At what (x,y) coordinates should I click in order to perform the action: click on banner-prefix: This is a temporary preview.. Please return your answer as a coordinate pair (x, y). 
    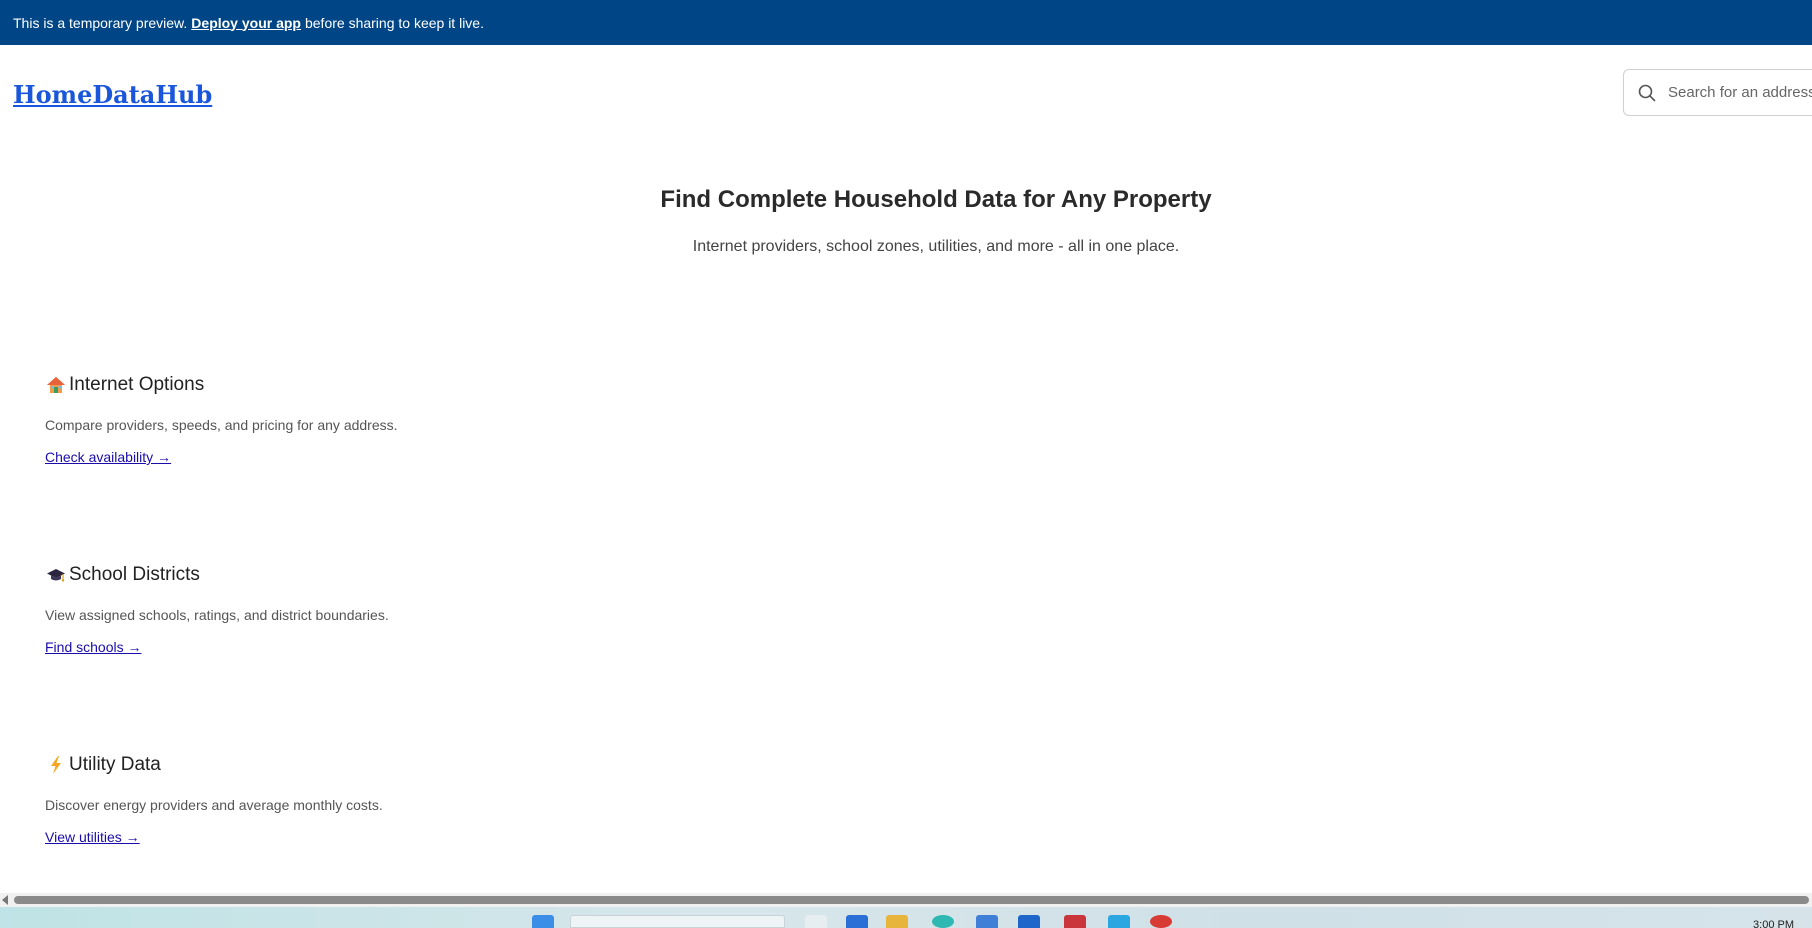
    Looking at the image, I should click on (100, 22).